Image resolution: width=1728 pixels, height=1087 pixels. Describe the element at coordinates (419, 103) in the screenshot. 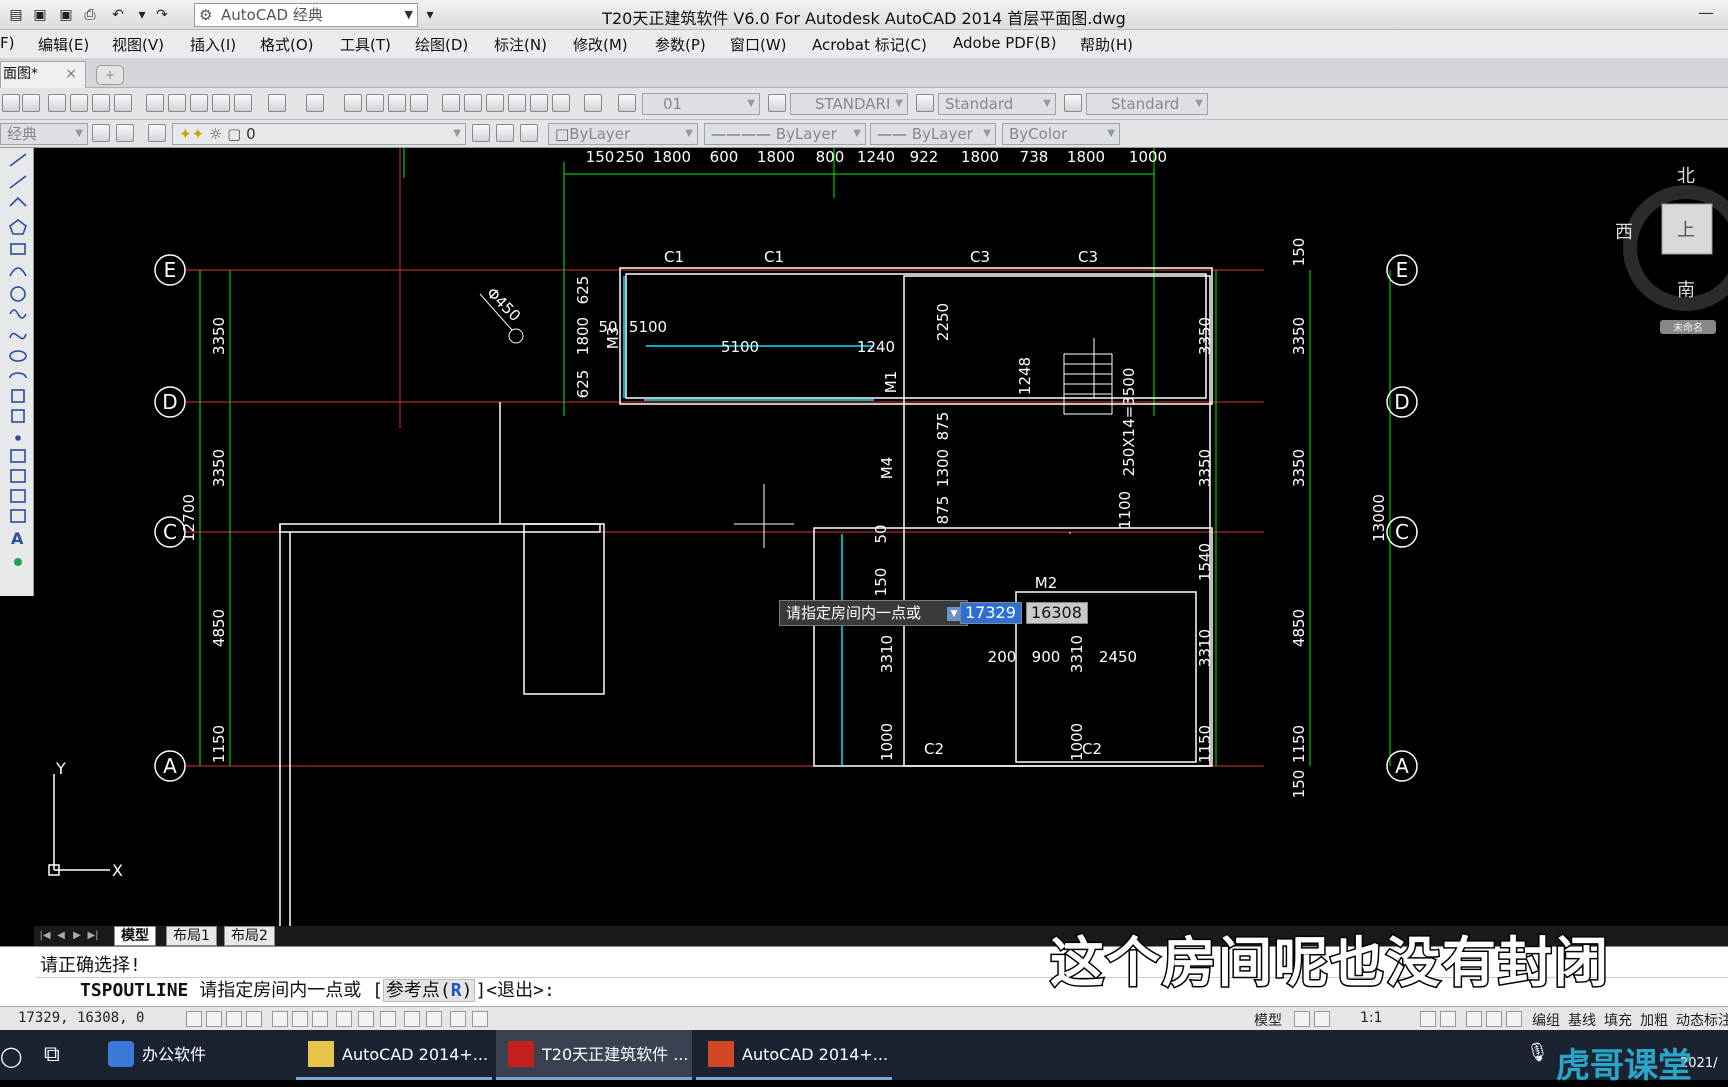

I see `zoom-previous-icon` at that location.